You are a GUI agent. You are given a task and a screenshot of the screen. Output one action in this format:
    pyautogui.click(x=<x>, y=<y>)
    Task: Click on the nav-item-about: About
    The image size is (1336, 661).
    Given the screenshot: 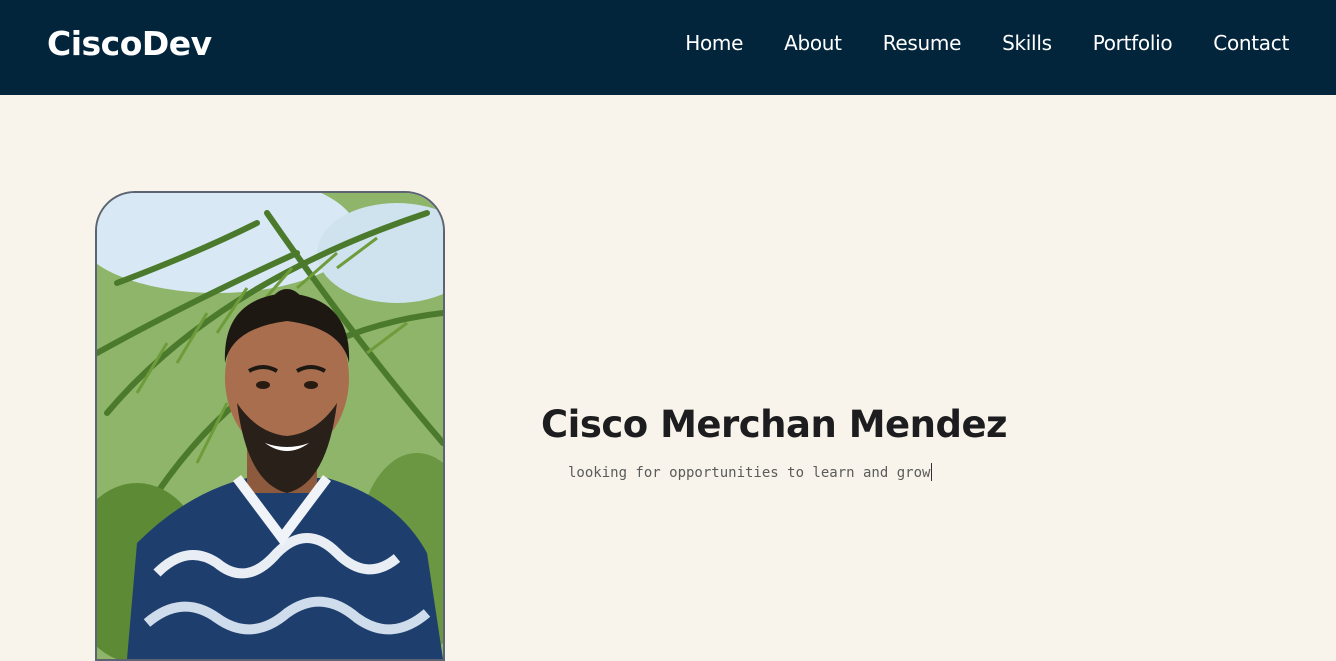 What is the action you would take?
    pyautogui.click(x=813, y=43)
    